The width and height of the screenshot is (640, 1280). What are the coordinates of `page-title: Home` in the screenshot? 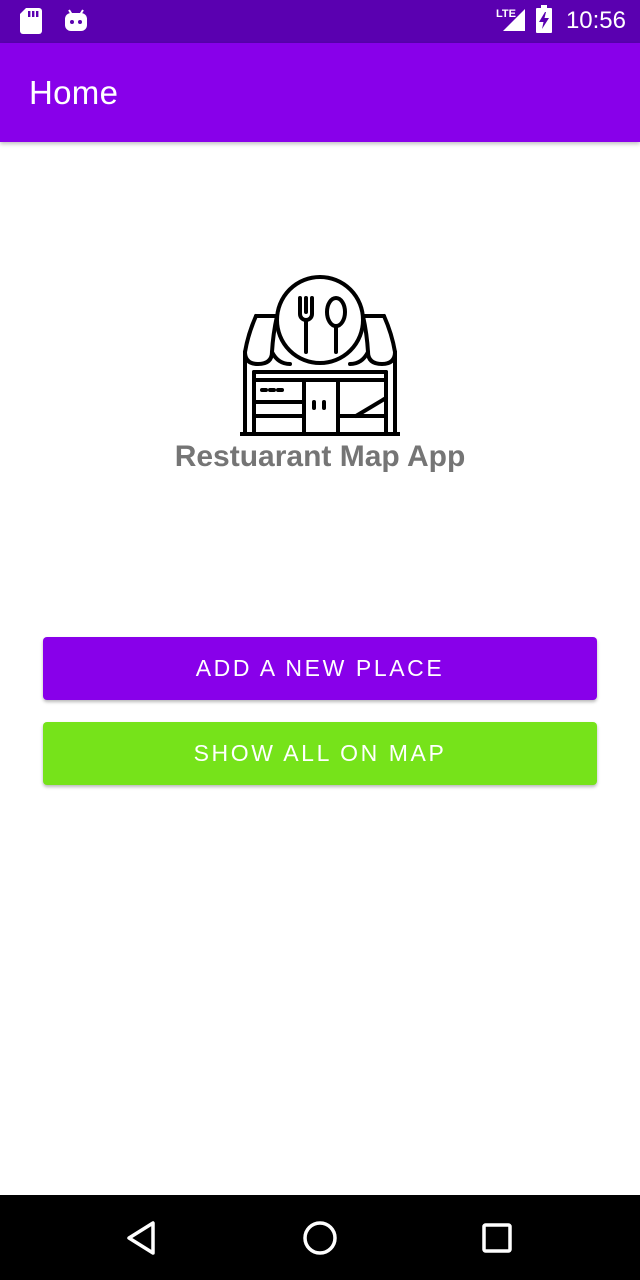 It's located at (74, 92).